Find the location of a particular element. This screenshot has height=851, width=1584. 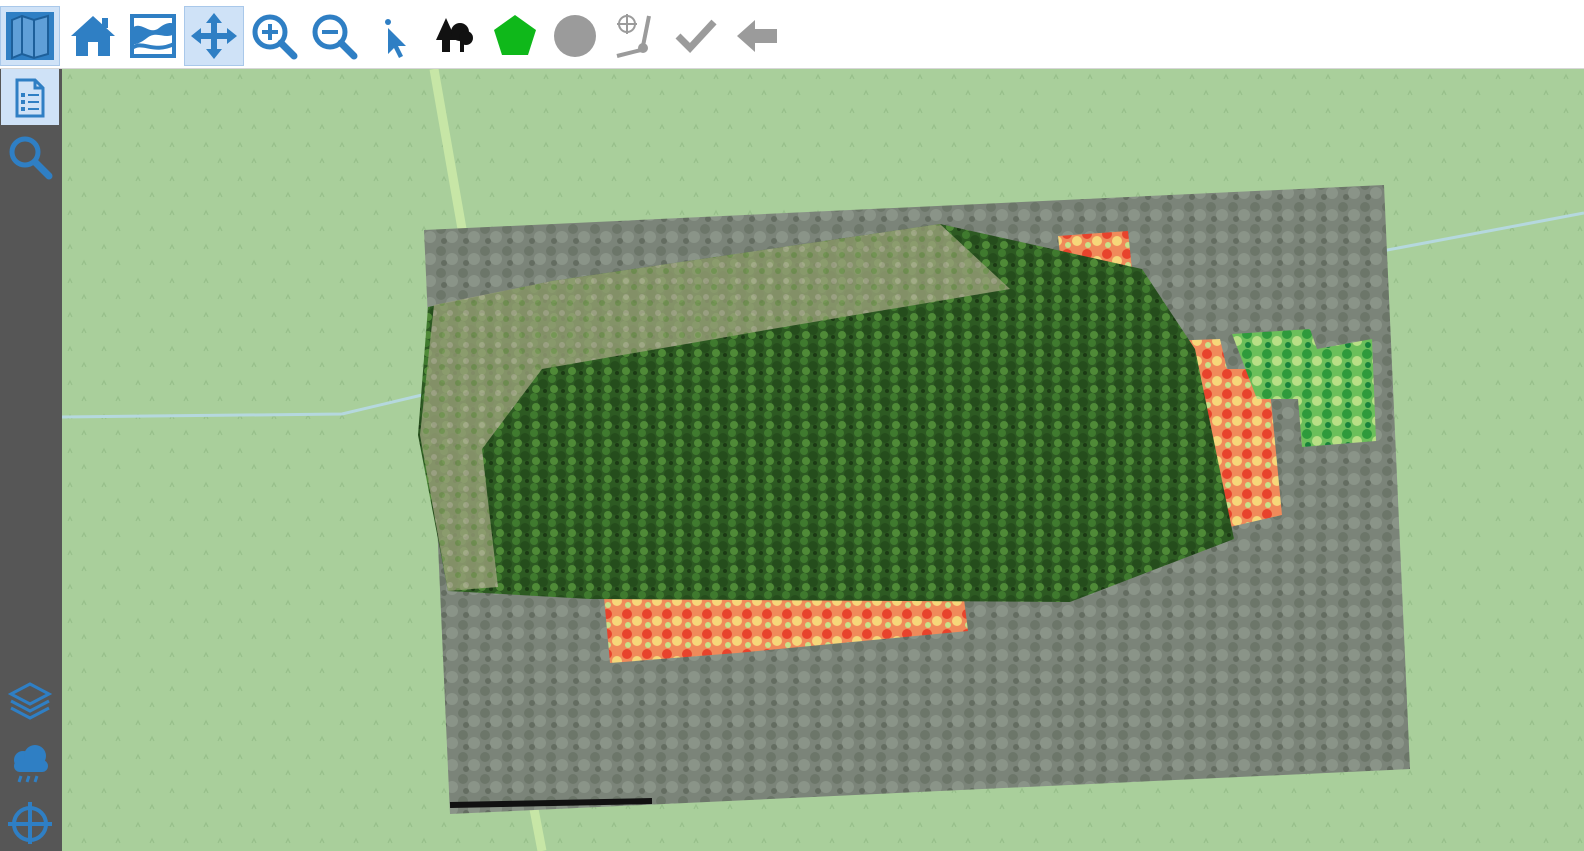

zoom-out-icon is located at coordinates (335, 37).